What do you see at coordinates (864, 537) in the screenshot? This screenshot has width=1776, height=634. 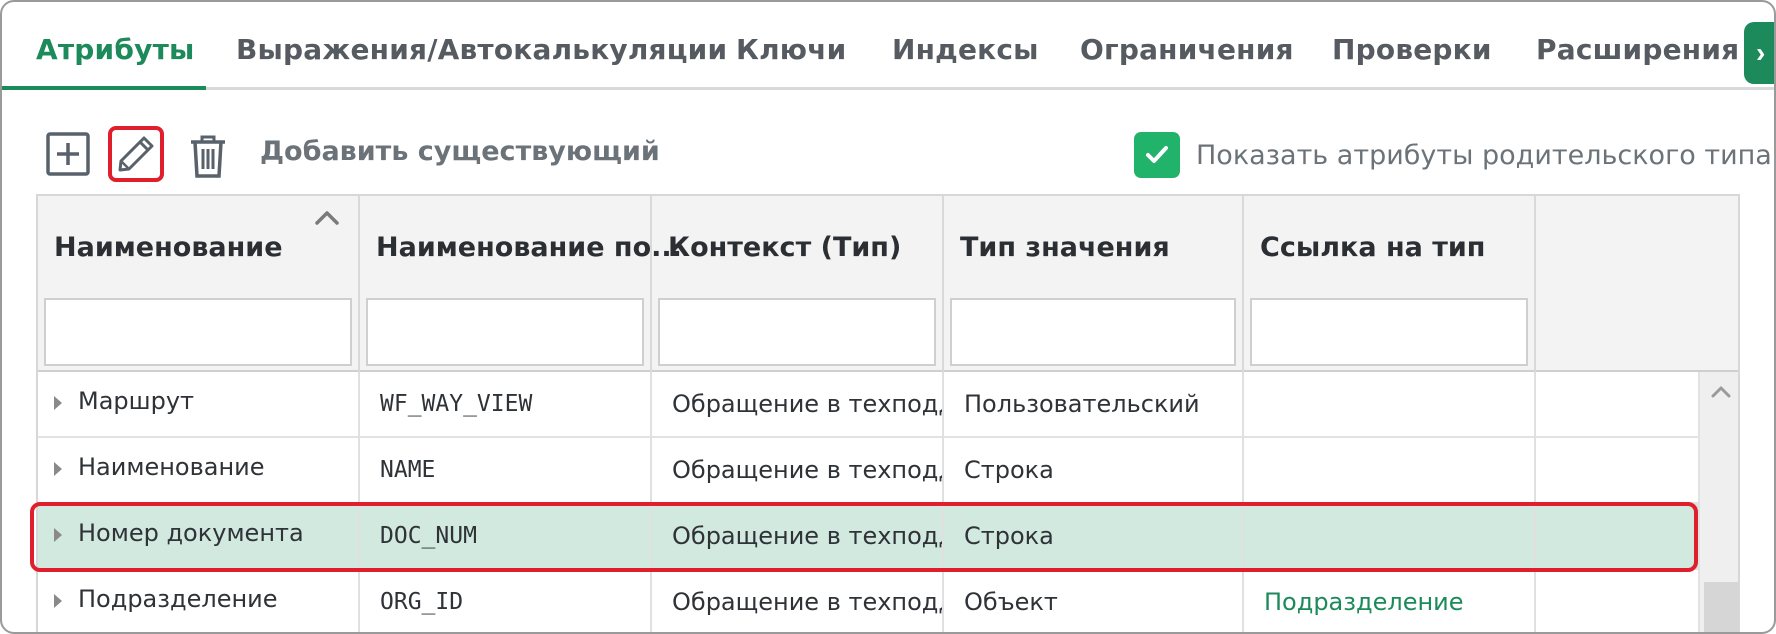 I see `selected-row-highlight` at bounding box center [864, 537].